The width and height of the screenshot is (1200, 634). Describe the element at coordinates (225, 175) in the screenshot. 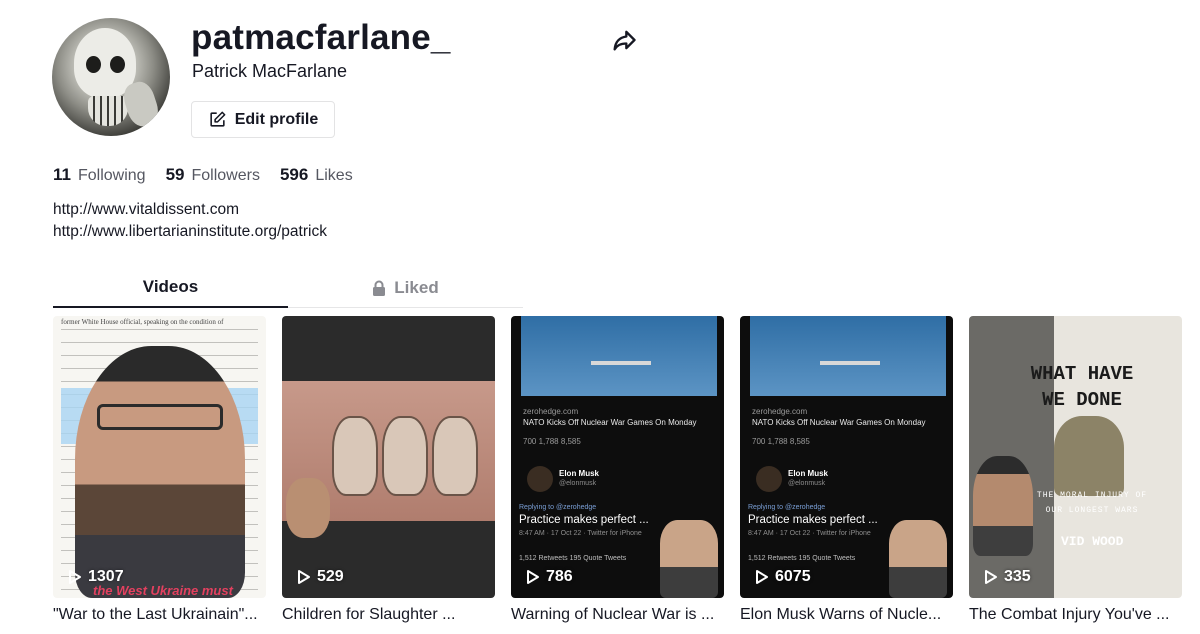

I see `stat-label: Followers` at that location.